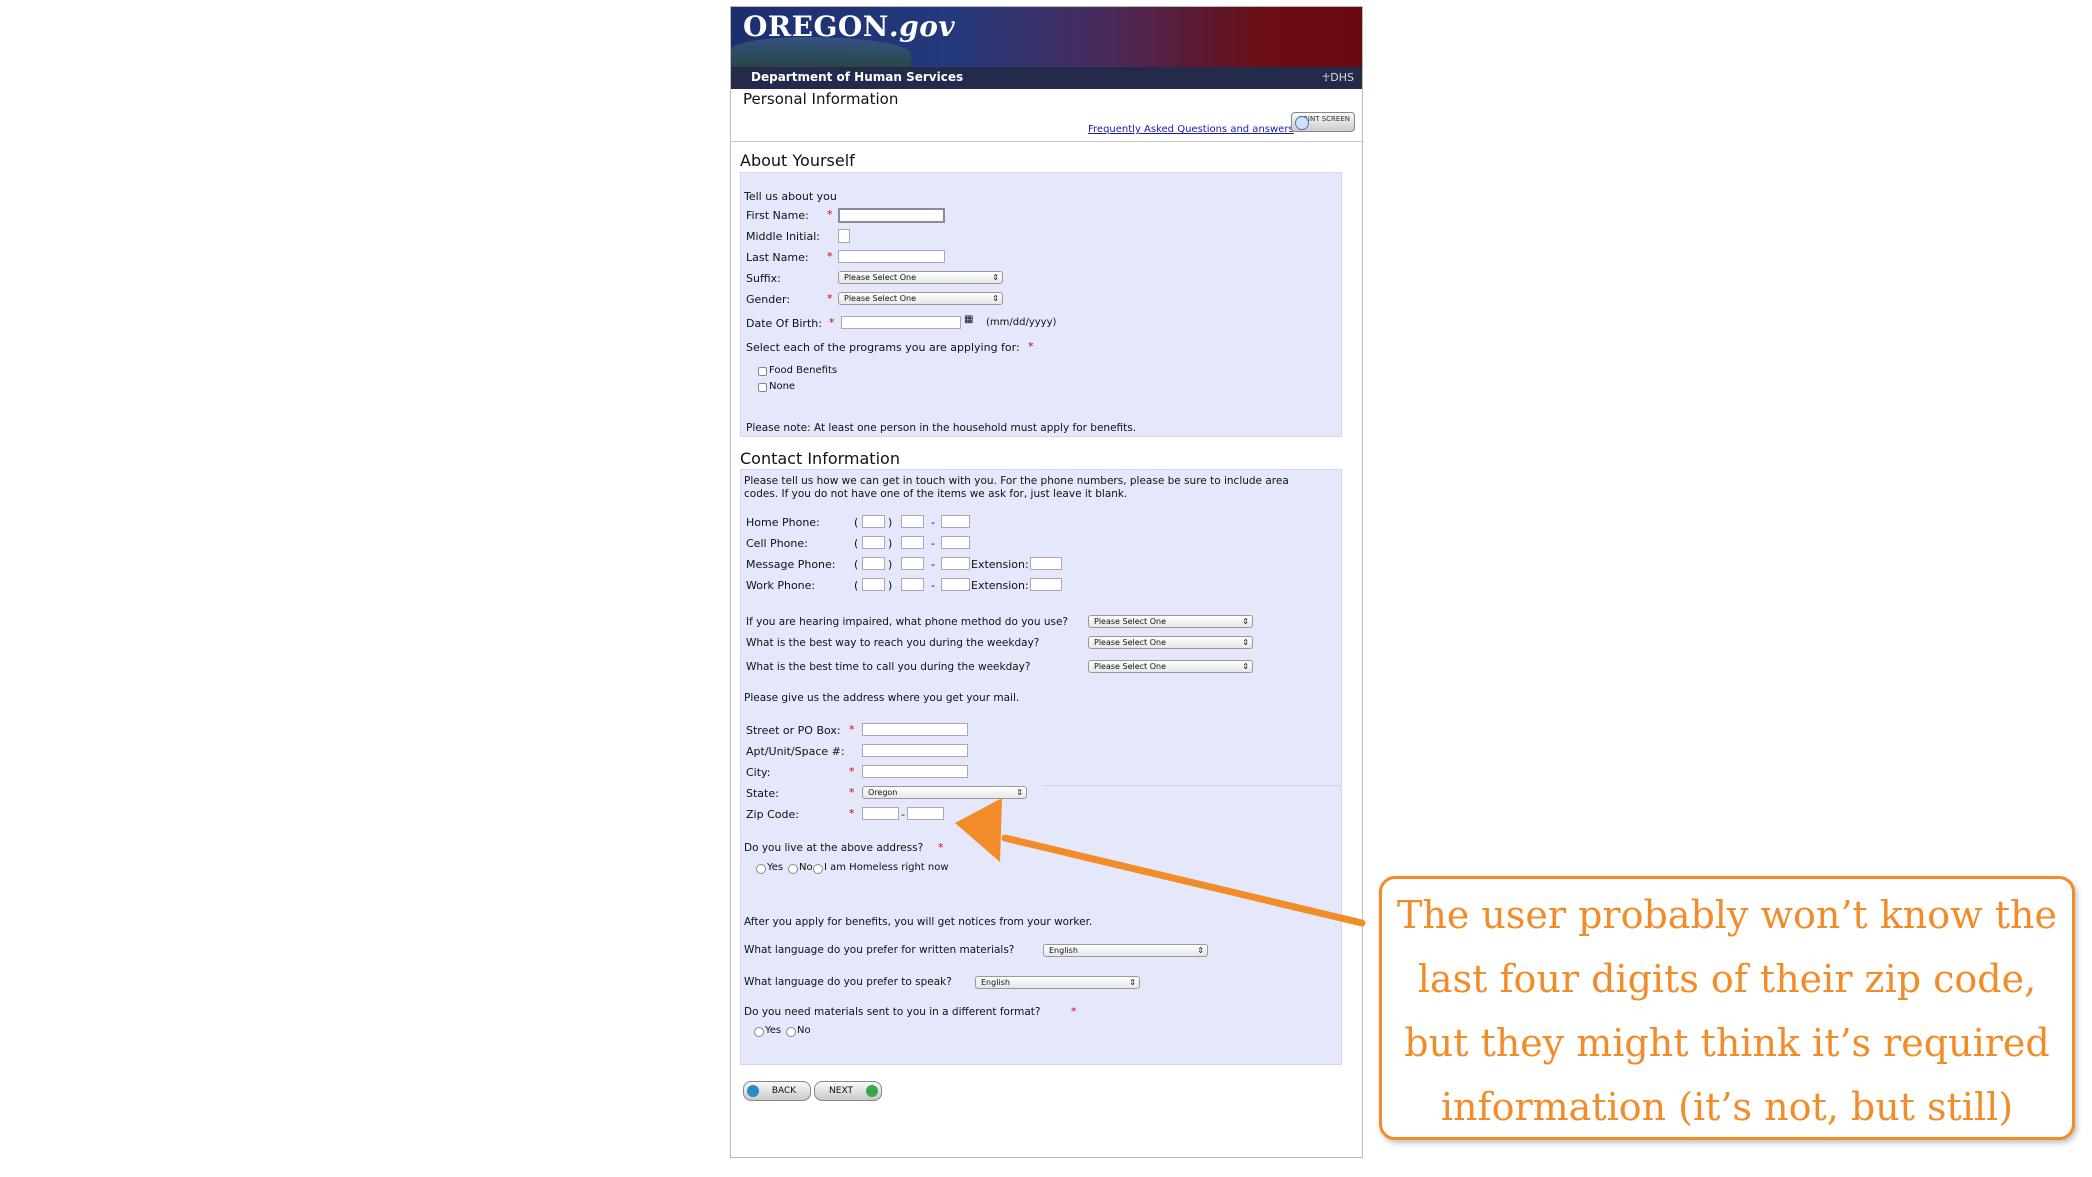 The width and height of the screenshot is (2092, 1177). I want to click on about-section-title: About Yourself, so click(797, 160).